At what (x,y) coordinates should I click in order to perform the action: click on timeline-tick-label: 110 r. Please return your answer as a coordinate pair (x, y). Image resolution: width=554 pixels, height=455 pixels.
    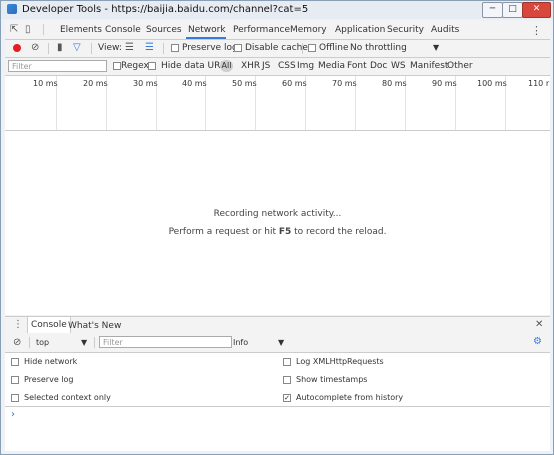
    Looking at the image, I should click on (539, 83).